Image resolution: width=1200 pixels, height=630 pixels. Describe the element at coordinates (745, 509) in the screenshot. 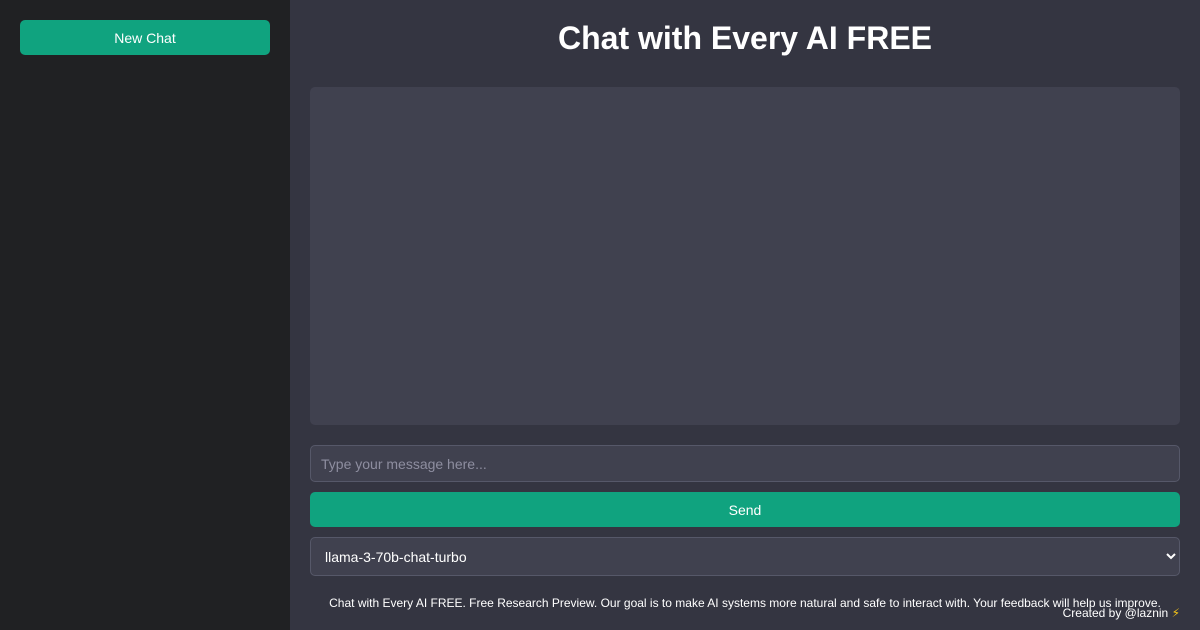

I see `send-button: Send` at that location.